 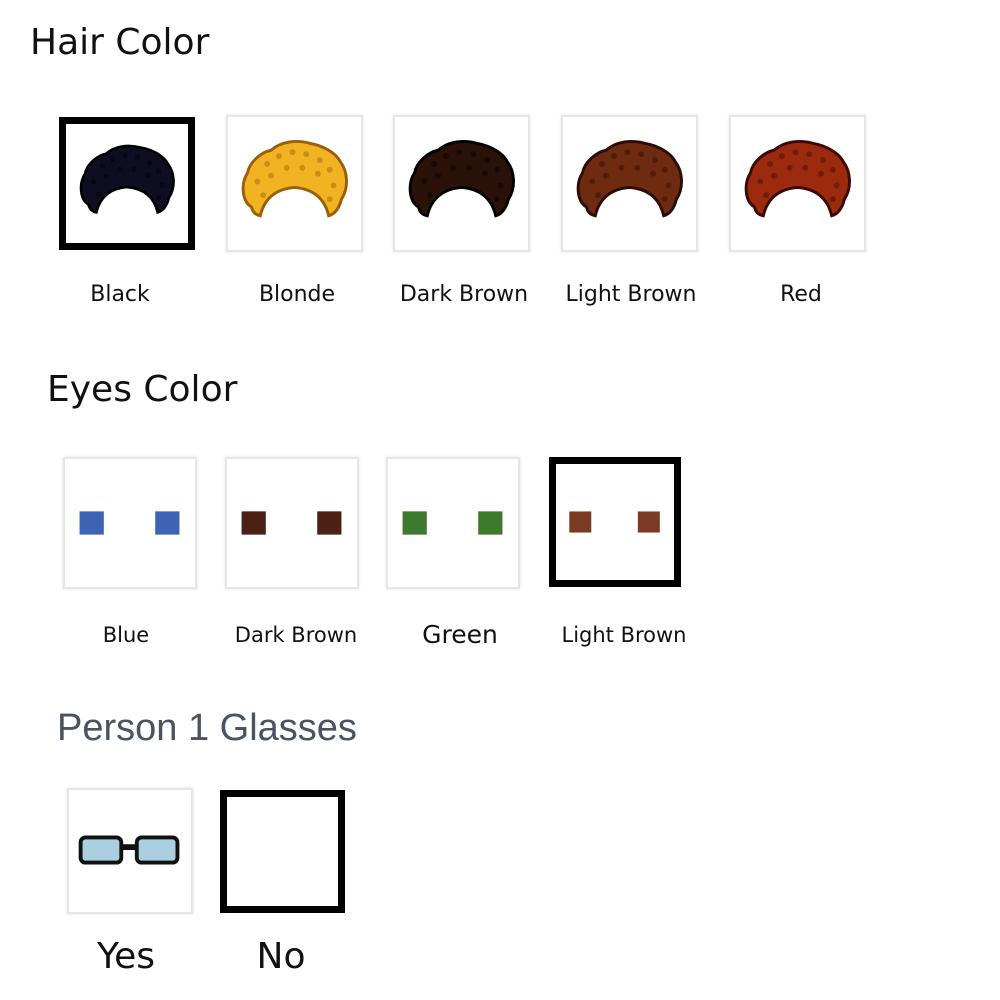 What do you see at coordinates (126, 956) in the screenshot?
I see `glasses-label-yes: Yes` at bounding box center [126, 956].